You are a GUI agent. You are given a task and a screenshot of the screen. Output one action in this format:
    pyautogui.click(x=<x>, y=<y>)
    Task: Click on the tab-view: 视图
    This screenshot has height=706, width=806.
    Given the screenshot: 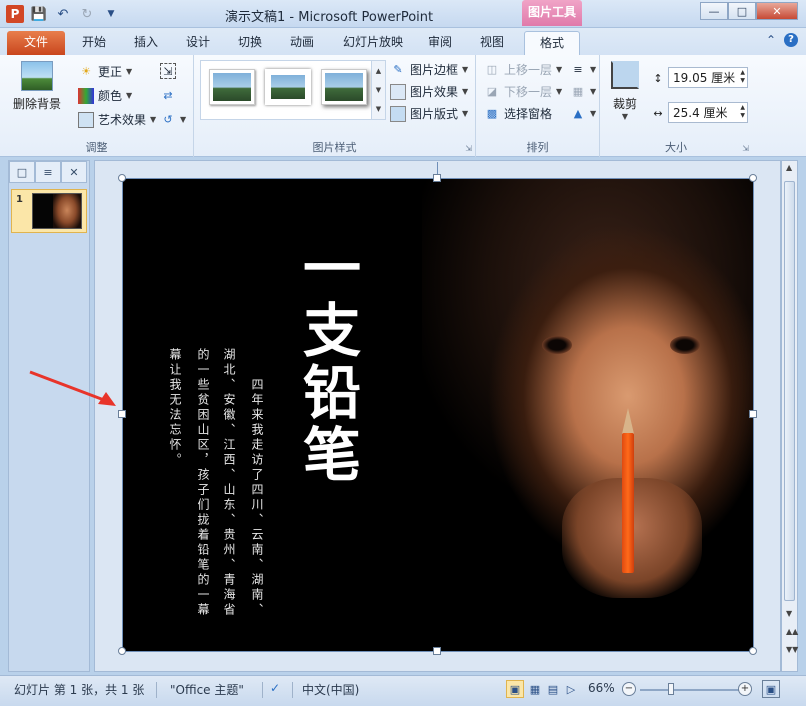 What is the action you would take?
    pyautogui.click(x=492, y=43)
    